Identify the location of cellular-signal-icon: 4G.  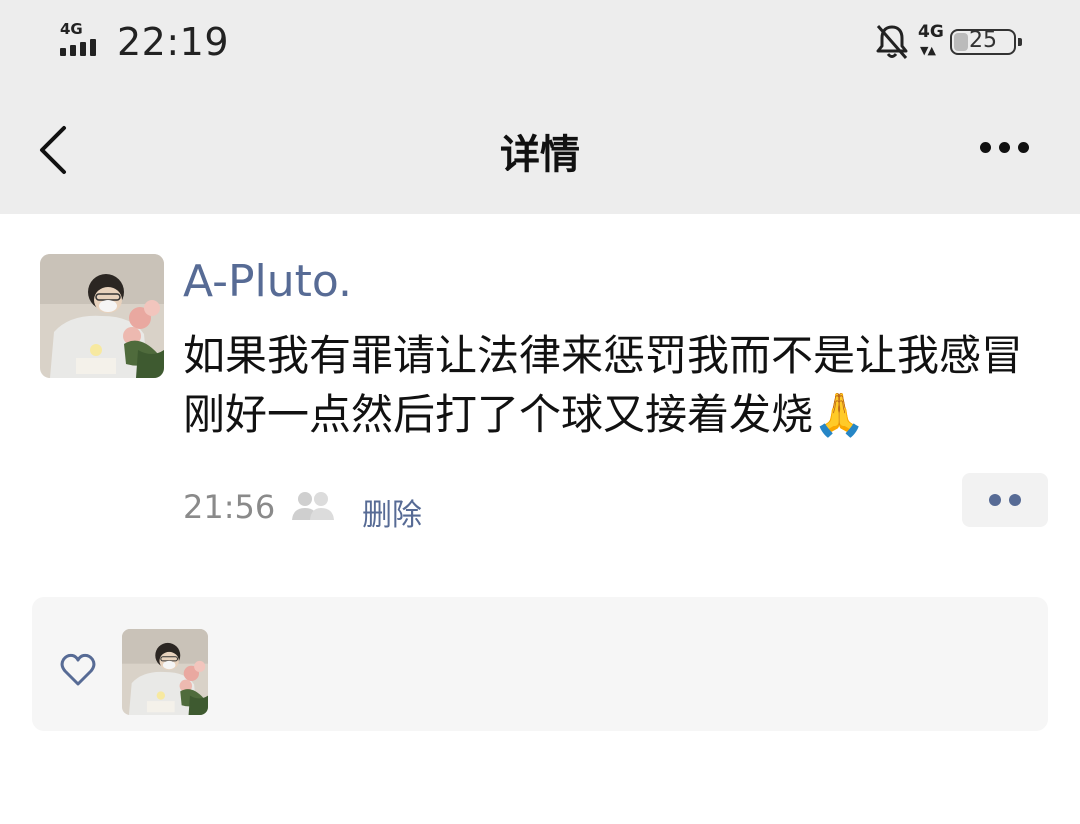
(83, 40).